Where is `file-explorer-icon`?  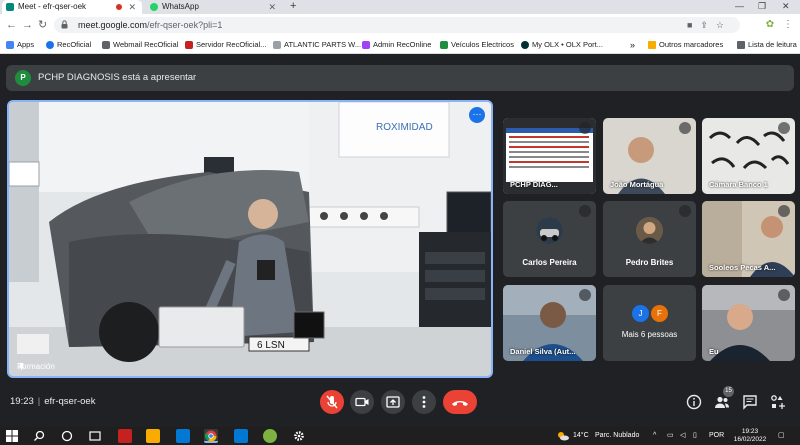
file-explorer-icon is located at coordinates (153, 436).